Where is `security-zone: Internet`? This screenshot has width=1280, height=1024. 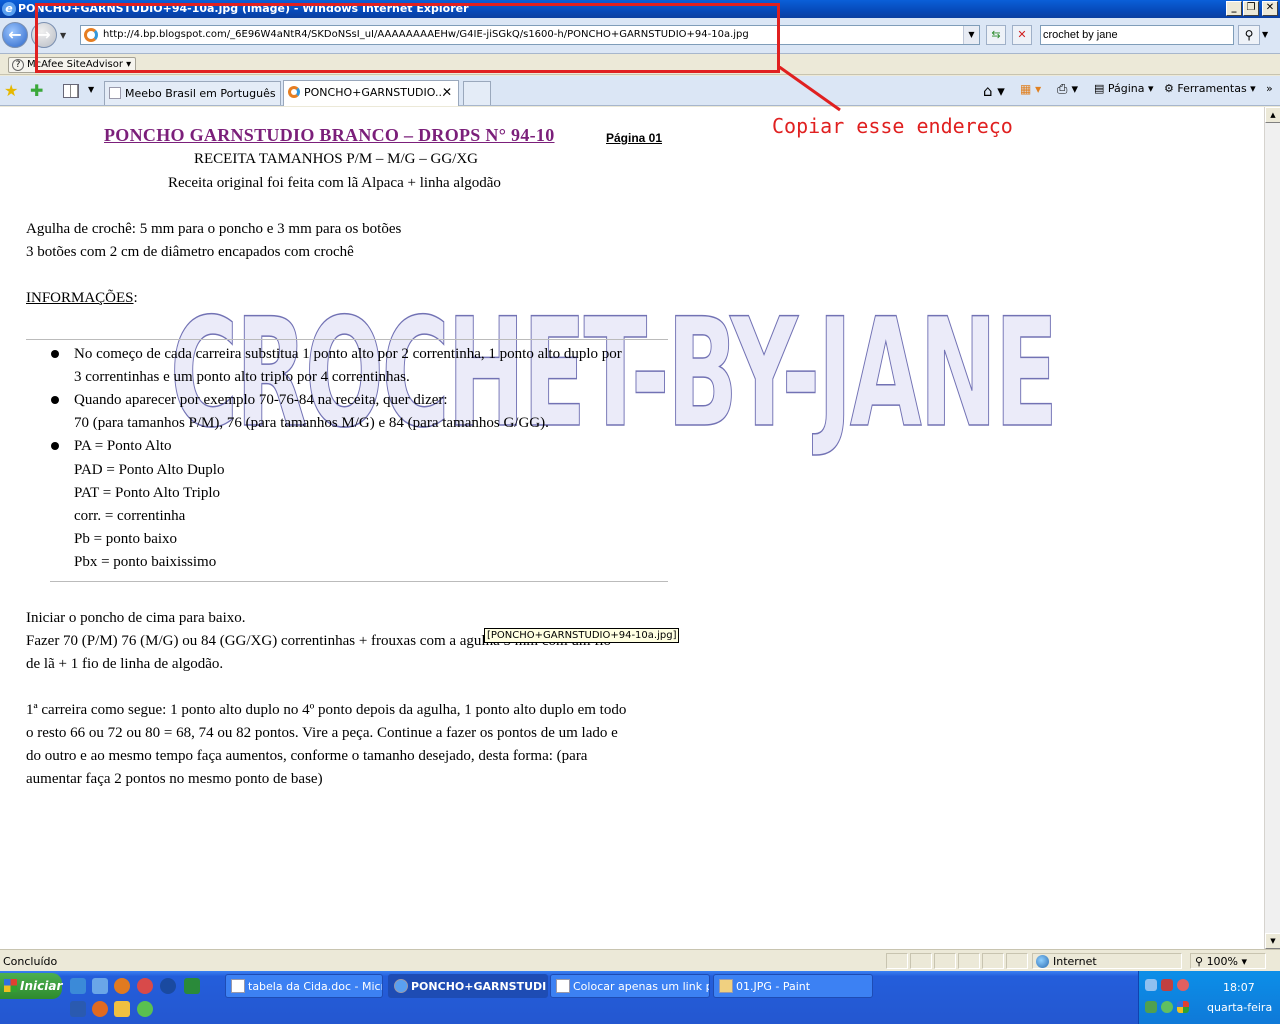
security-zone: Internet is located at coordinates (1107, 961).